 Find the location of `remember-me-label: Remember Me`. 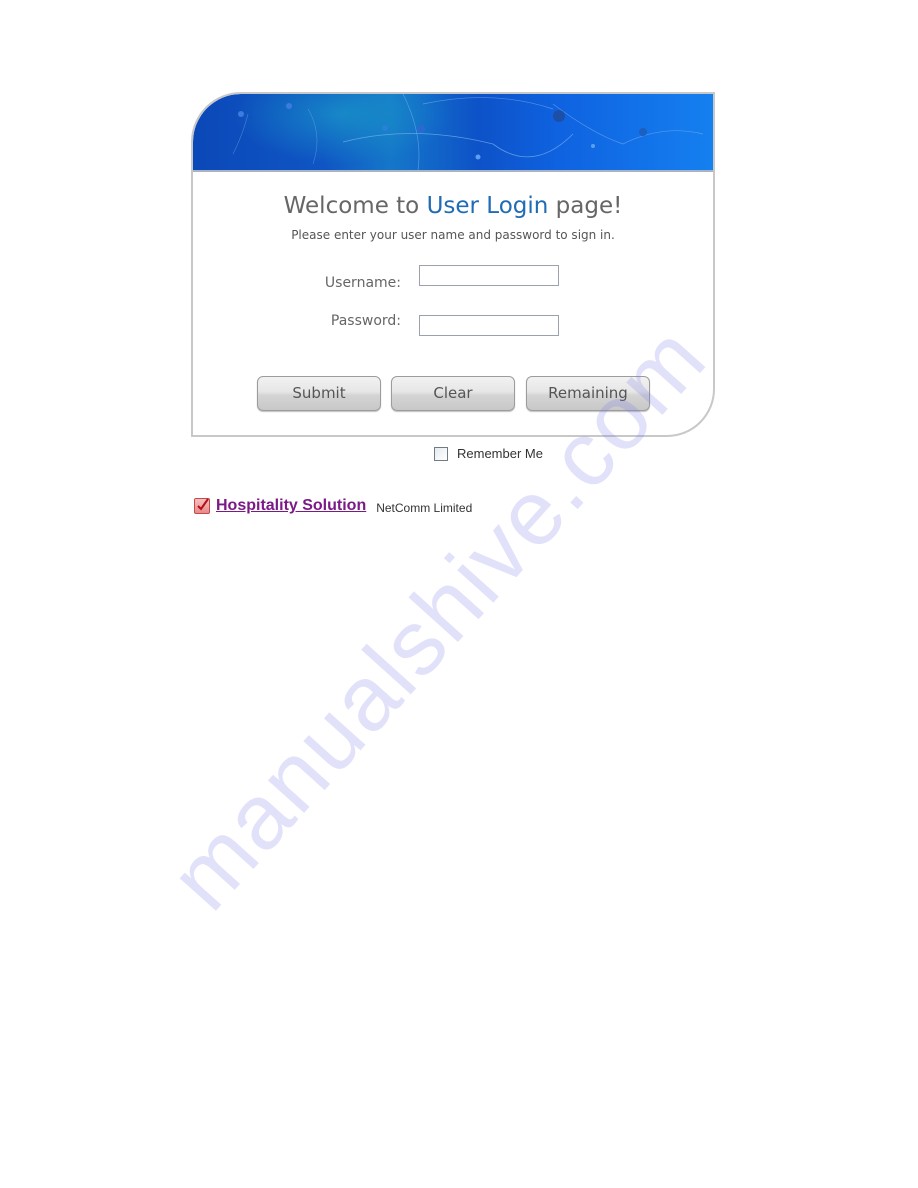

remember-me-label: Remember Me is located at coordinates (500, 453).